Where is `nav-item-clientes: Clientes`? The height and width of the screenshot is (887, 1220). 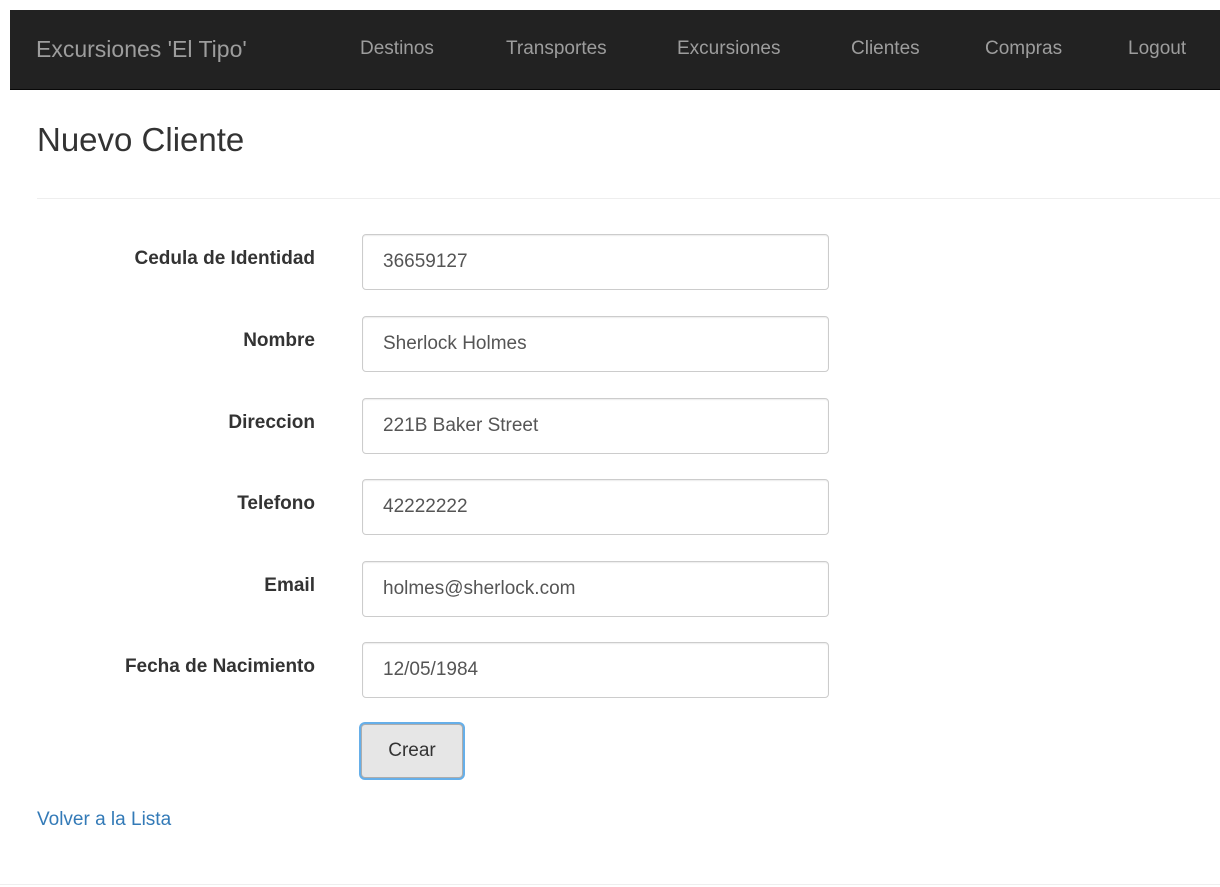 nav-item-clientes: Clientes is located at coordinates (885, 50).